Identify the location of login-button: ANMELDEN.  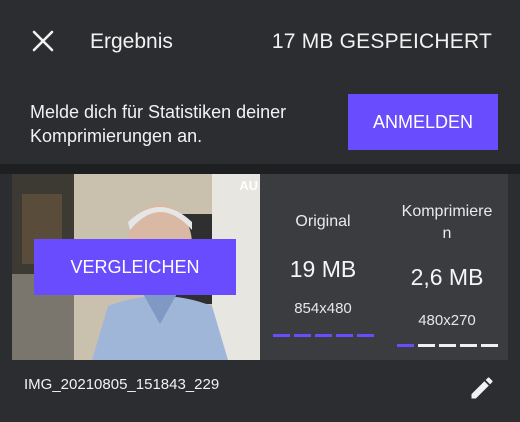
(423, 122).